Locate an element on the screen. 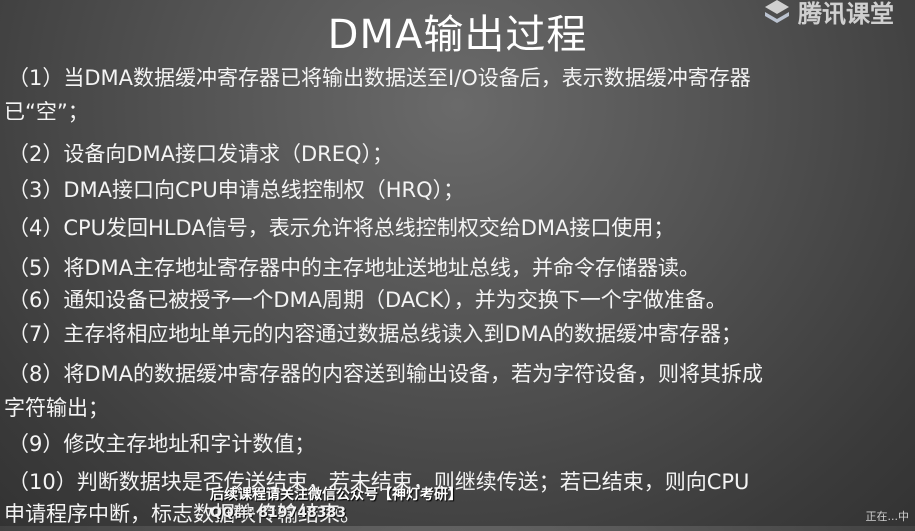 The image size is (915, 531). step-5: （5）将DMA主存地址寄存器中的主存地址送地址总线，并命令存储器读。 is located at coordinates (354, 268).